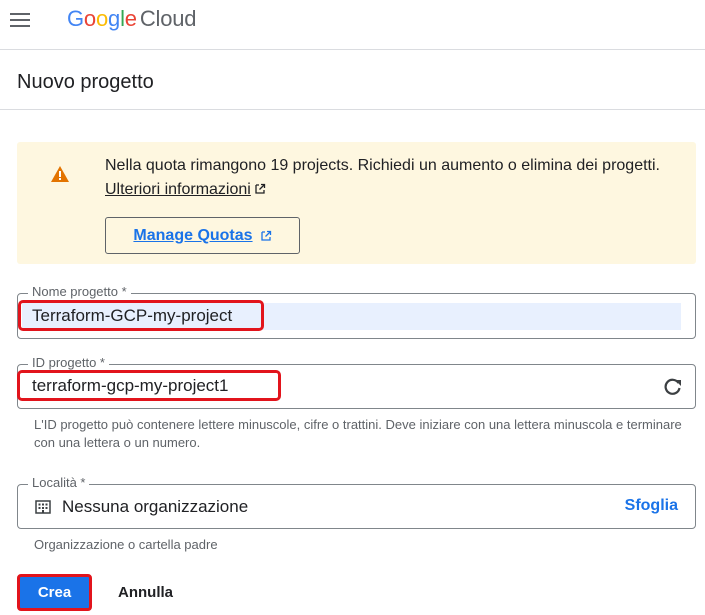 The width and height of the screenshot is (705, 615). What do you see at coordinates (202, 235) in the screenshot?
I see `manage-quotas-button: Manage Quotas` at bounding box center [202, 235].